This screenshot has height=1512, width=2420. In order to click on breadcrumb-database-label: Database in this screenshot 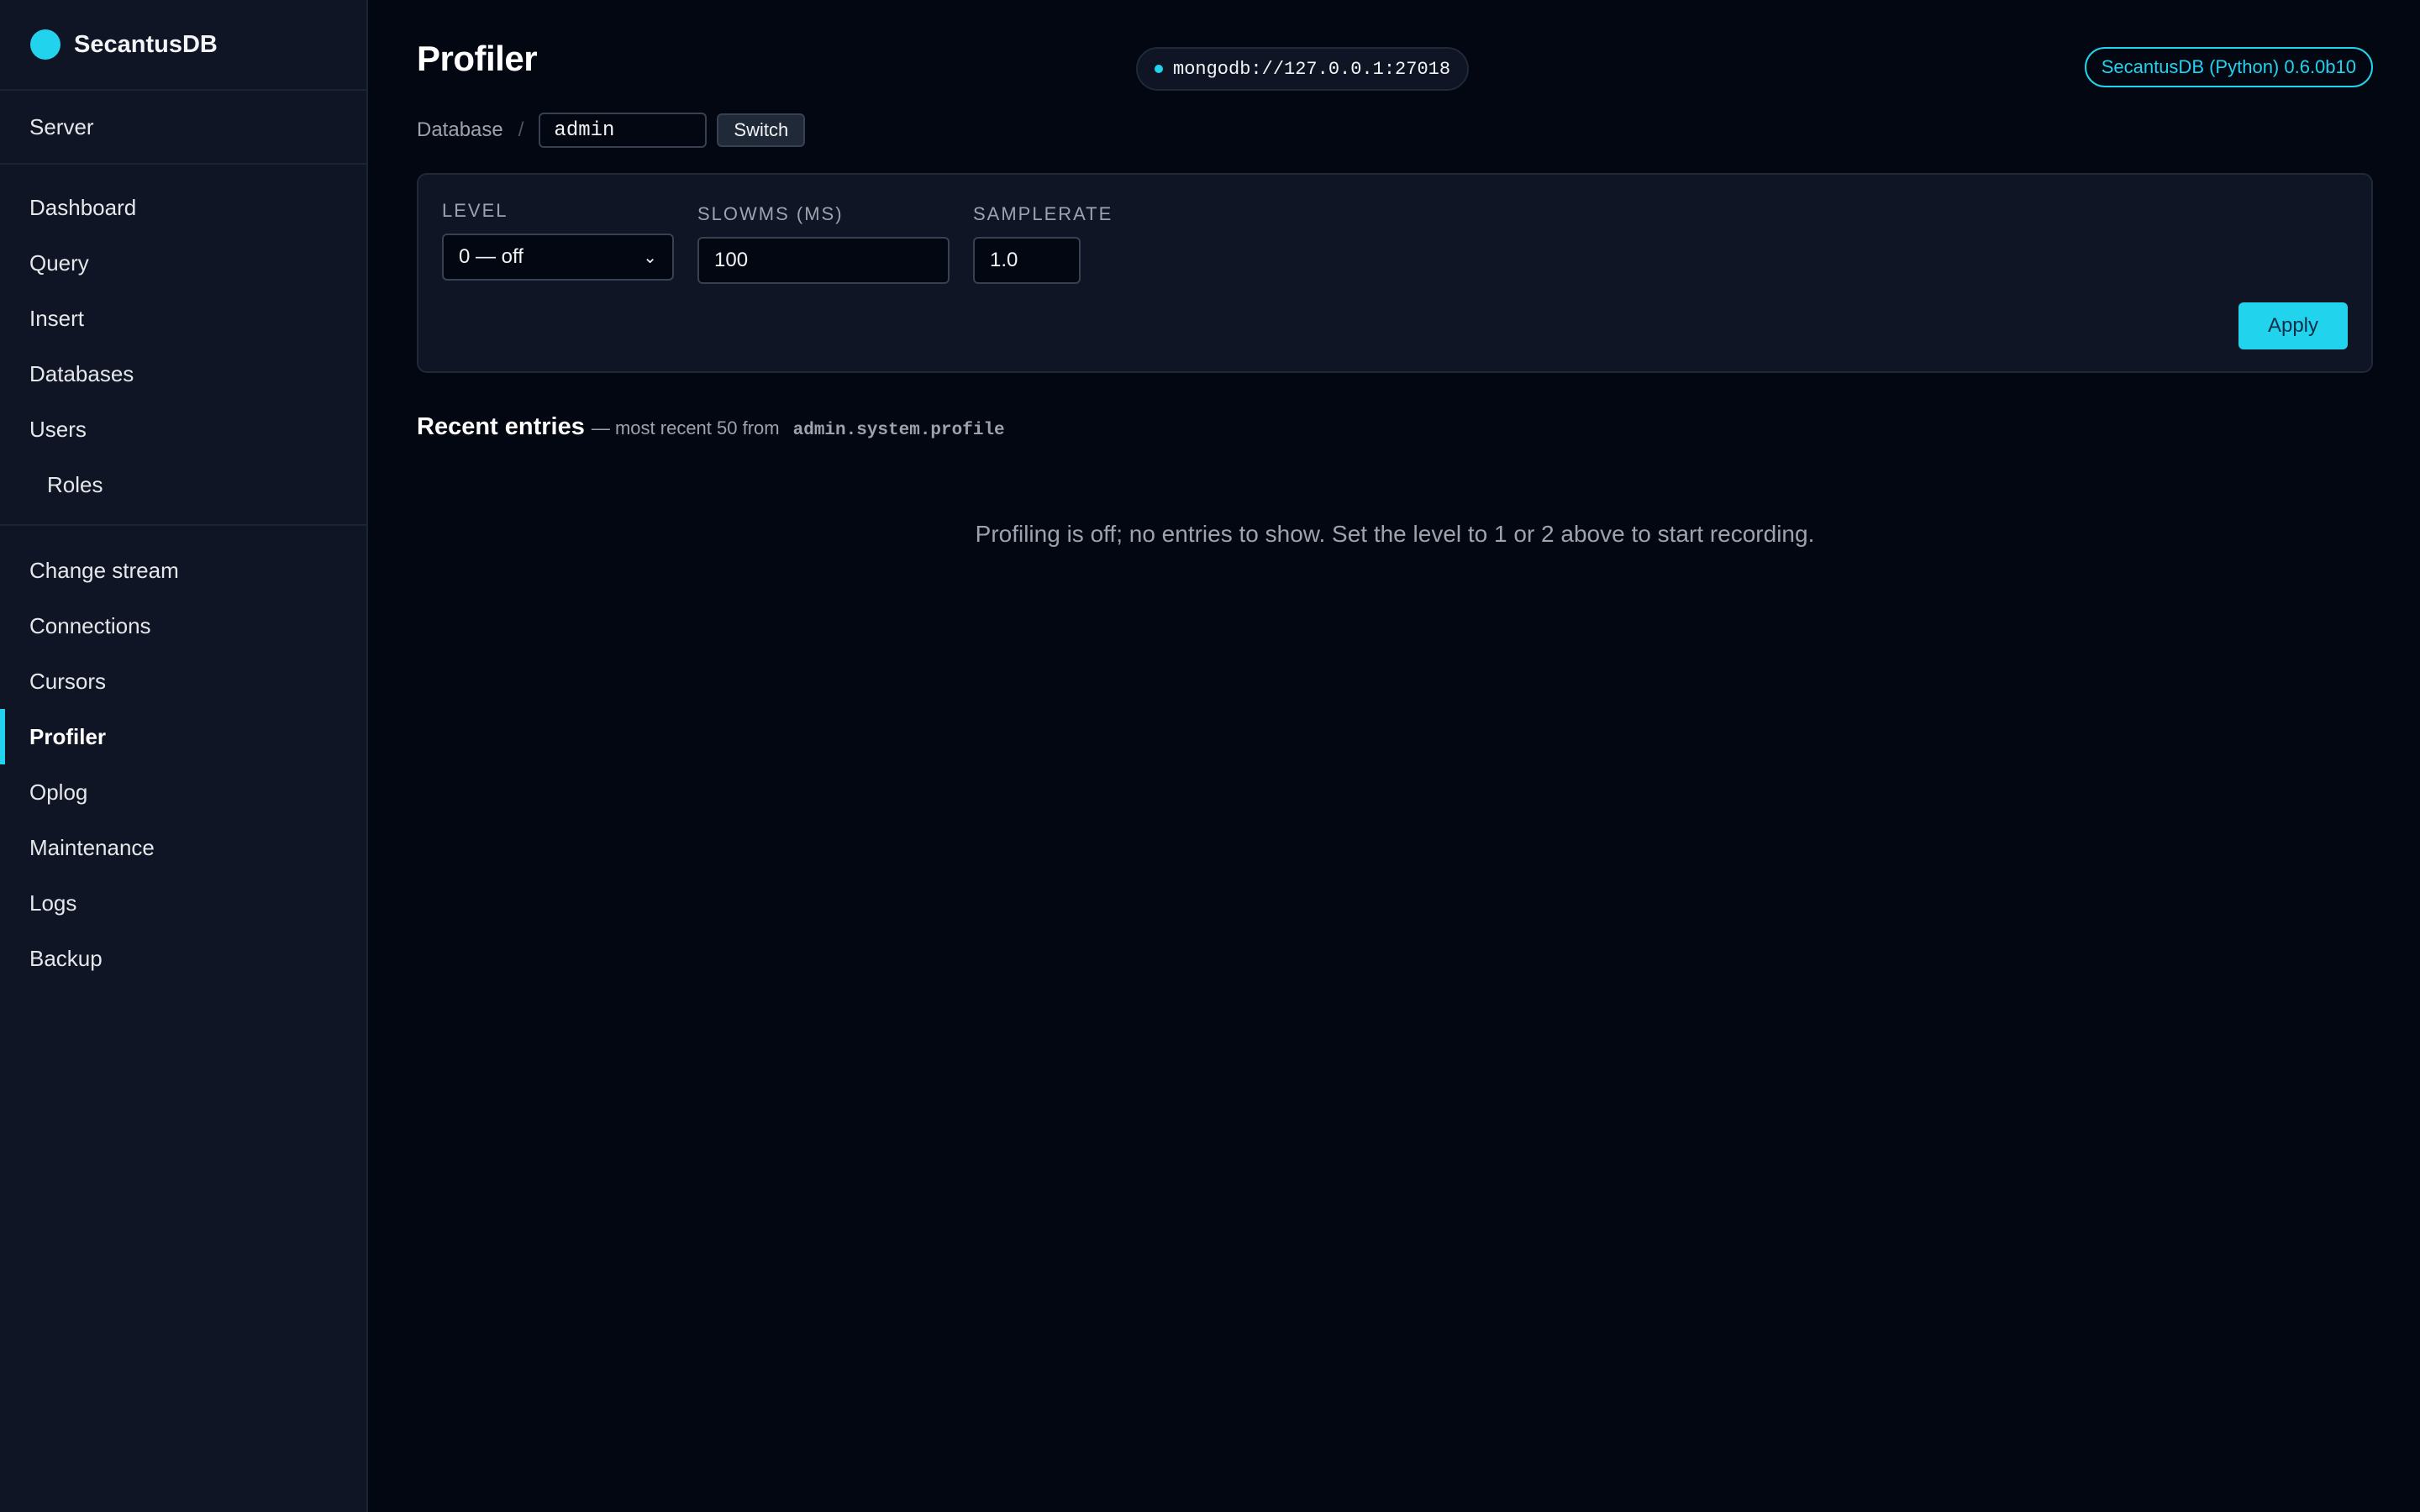, I will do `click(460, 129)`.